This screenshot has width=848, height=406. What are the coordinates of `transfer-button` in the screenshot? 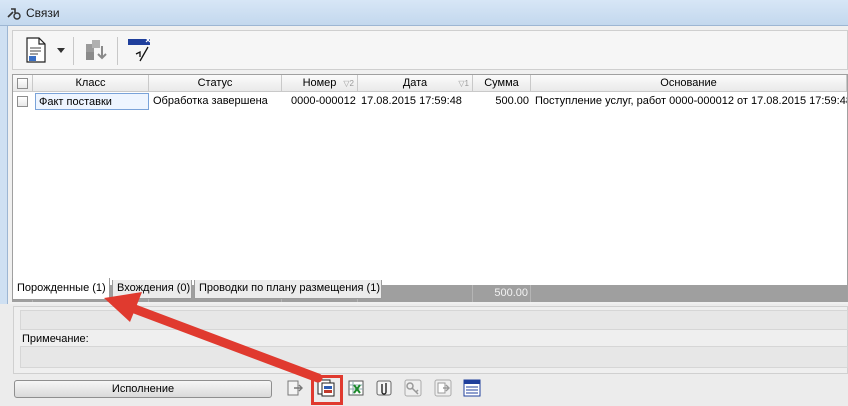 It's located at (443, 389).